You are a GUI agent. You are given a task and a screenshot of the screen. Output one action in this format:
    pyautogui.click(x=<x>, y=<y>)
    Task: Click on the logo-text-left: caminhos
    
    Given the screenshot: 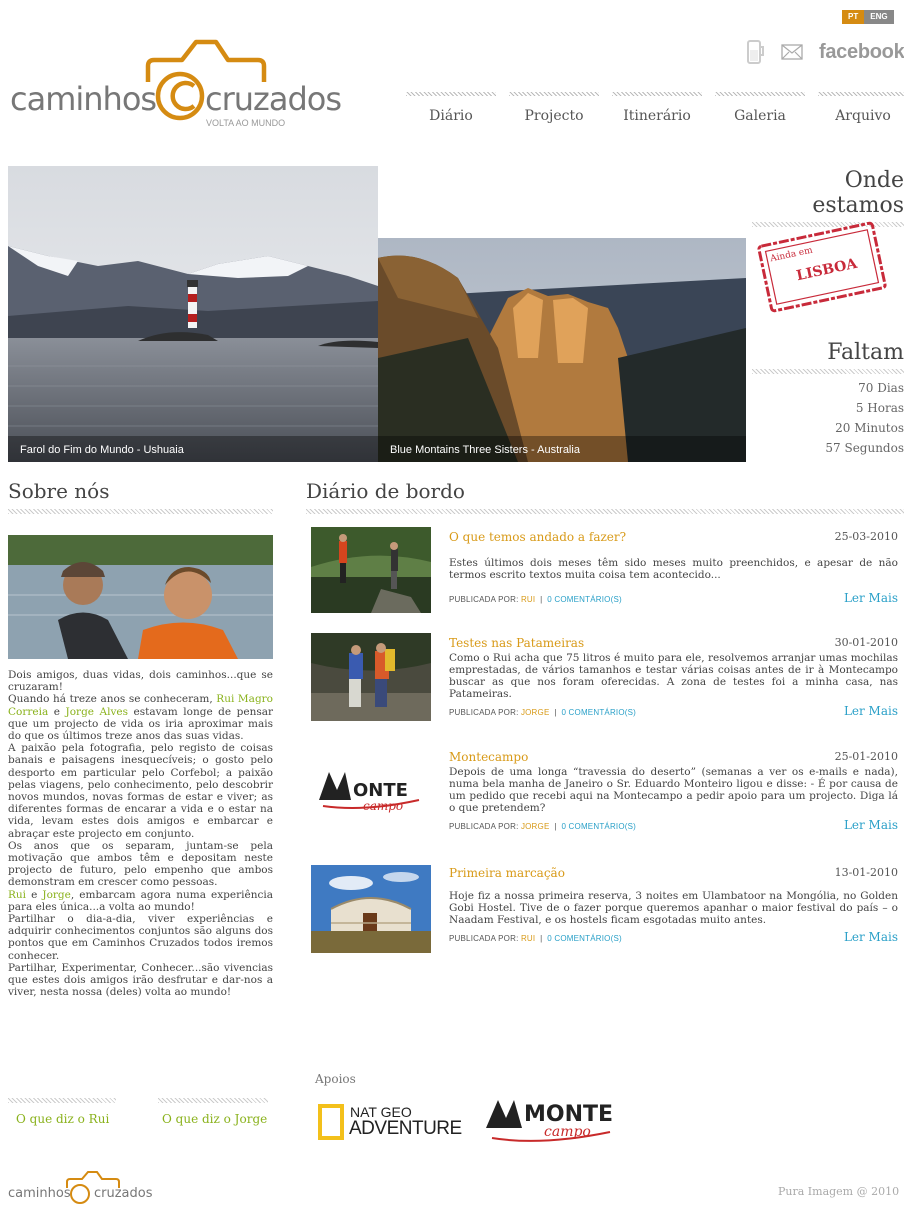 What is the action you would take?
    pyautogui.click(x=83, y=99)
    